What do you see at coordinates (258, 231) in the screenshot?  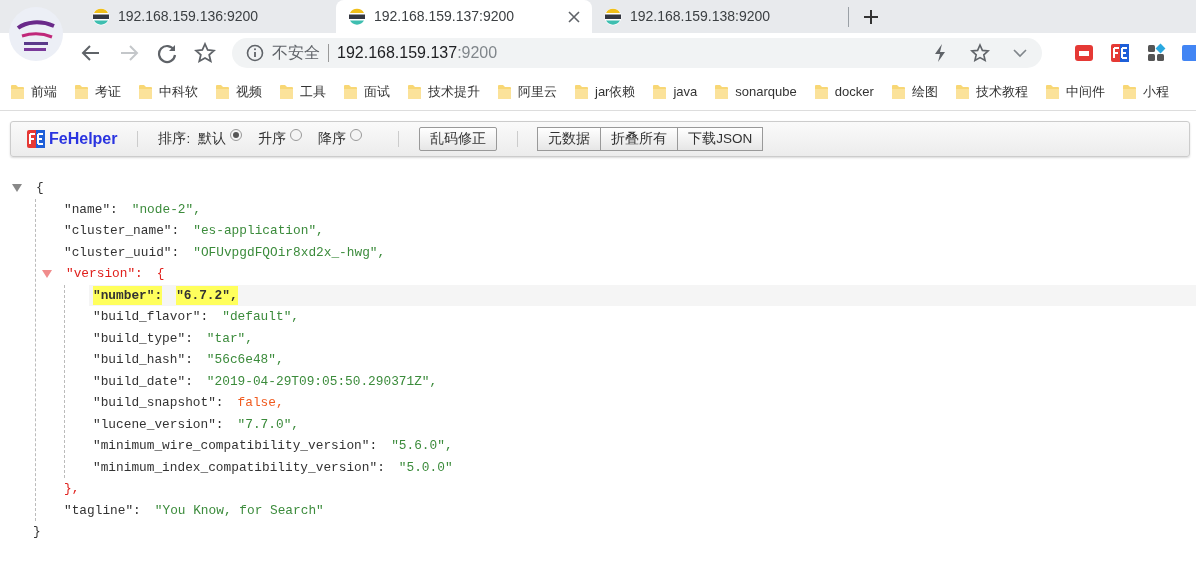 I see `json-value: "es-application",` at bounding box center [258, 231].